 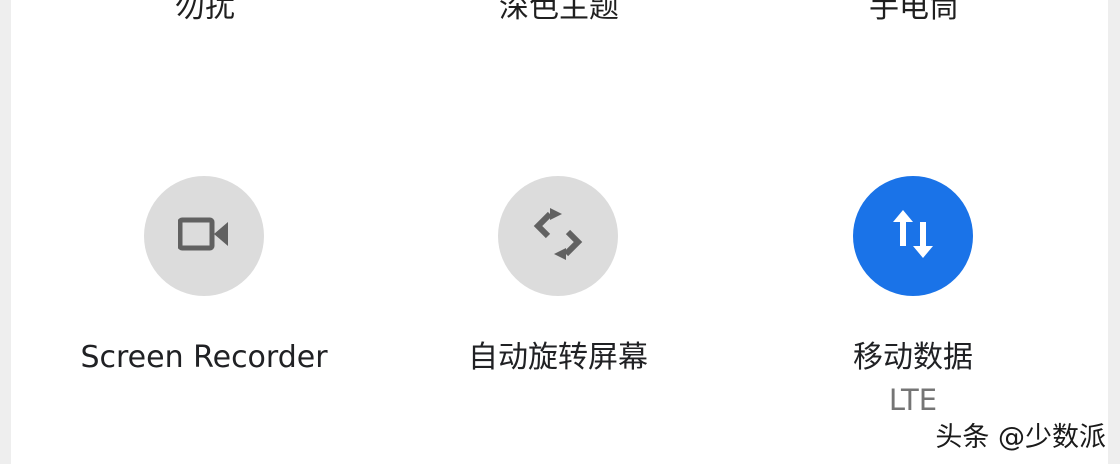 What do you see at coordinates (558, 357) in the screenshot?
I see `tile-label: 自动旋转屏幕` at bounding box center [558, 357].